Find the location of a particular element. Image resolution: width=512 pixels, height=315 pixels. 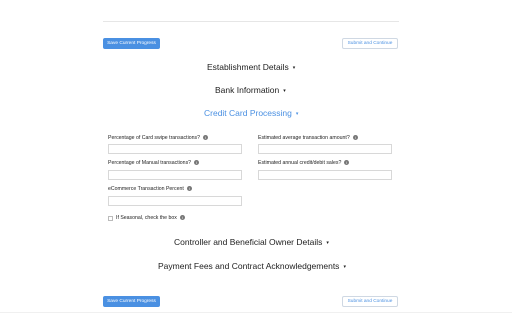

annual-sales-label: Estimated annual credit/debit sales? i is located at coordinates (304, 163).